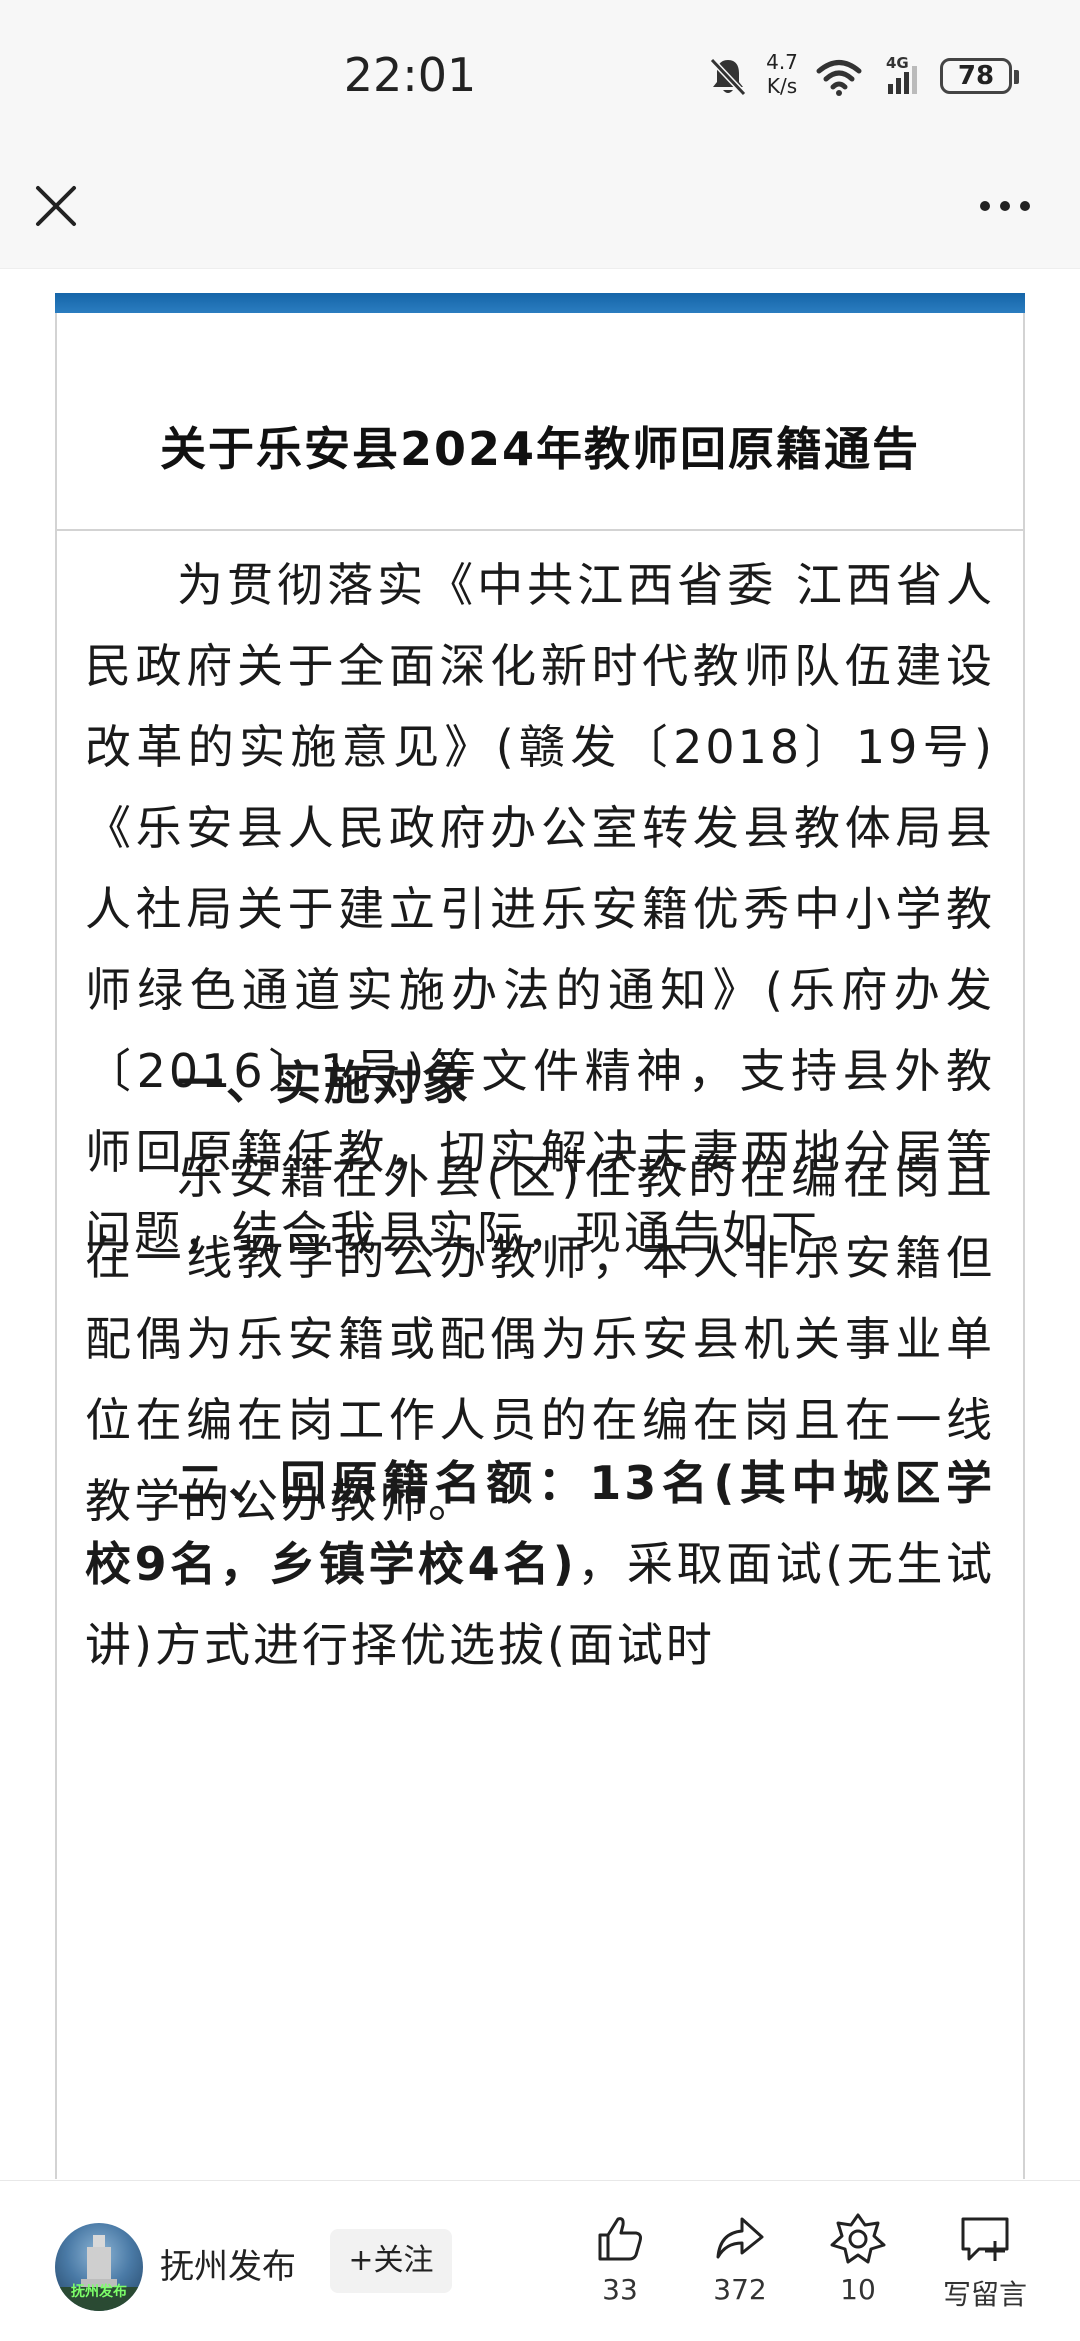  What do you see at coordinates (620, 2289) in the screenshot?
I see `like-count: 33` at bounding box center [620, 2289].